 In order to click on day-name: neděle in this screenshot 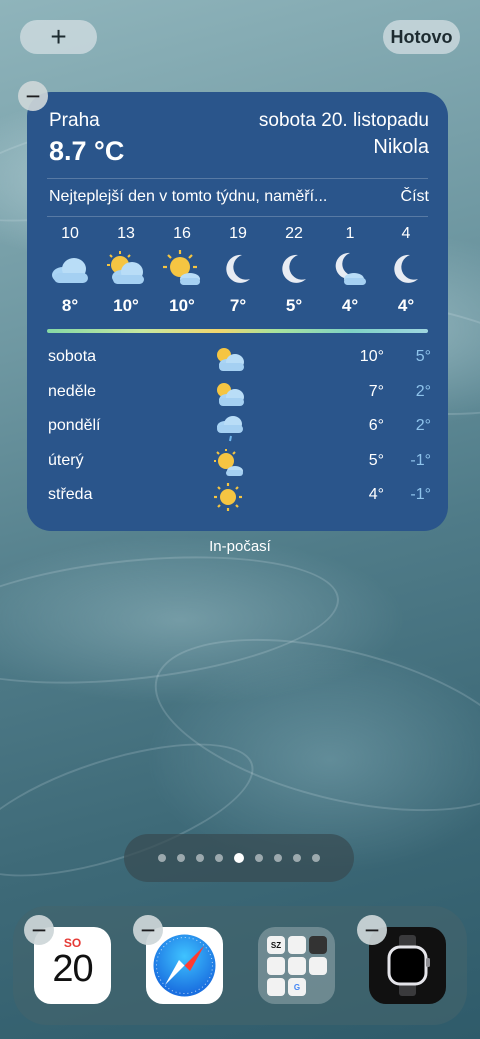, I will do `click(72, 391)`.